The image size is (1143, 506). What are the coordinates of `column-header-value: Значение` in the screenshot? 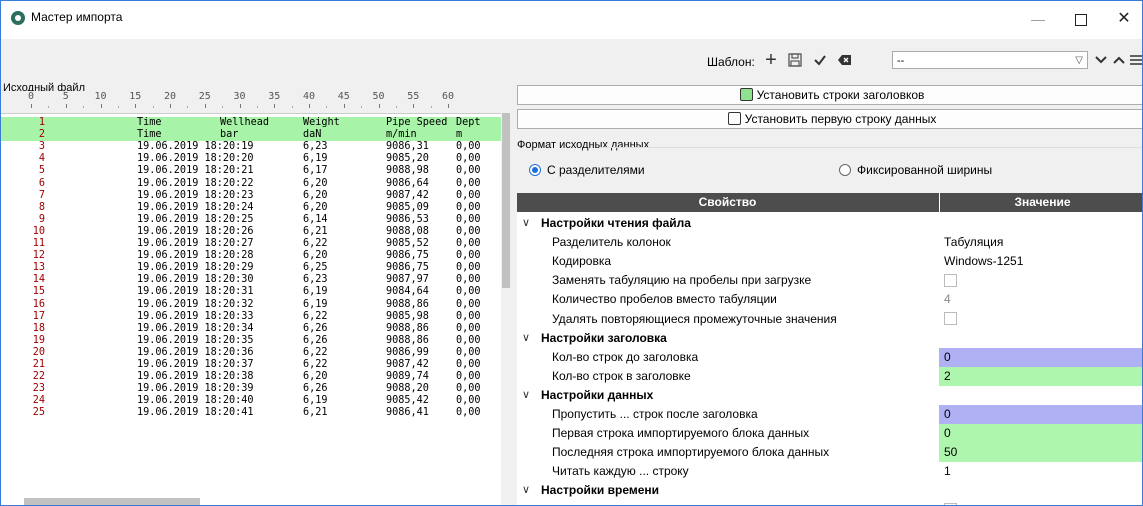 It's located at (1040, 202).